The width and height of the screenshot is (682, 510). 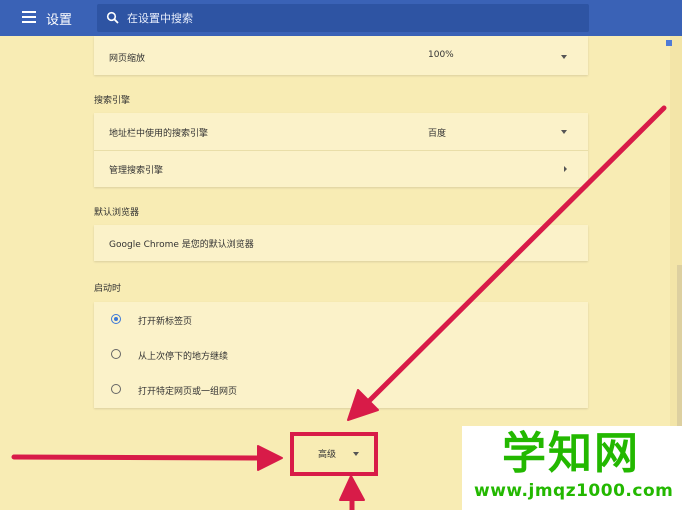 What do you see at coordinates (117, 213) in the screenshot?
I see `default-browser-heading: 默认浏览器` at bounding box center [117, 213].